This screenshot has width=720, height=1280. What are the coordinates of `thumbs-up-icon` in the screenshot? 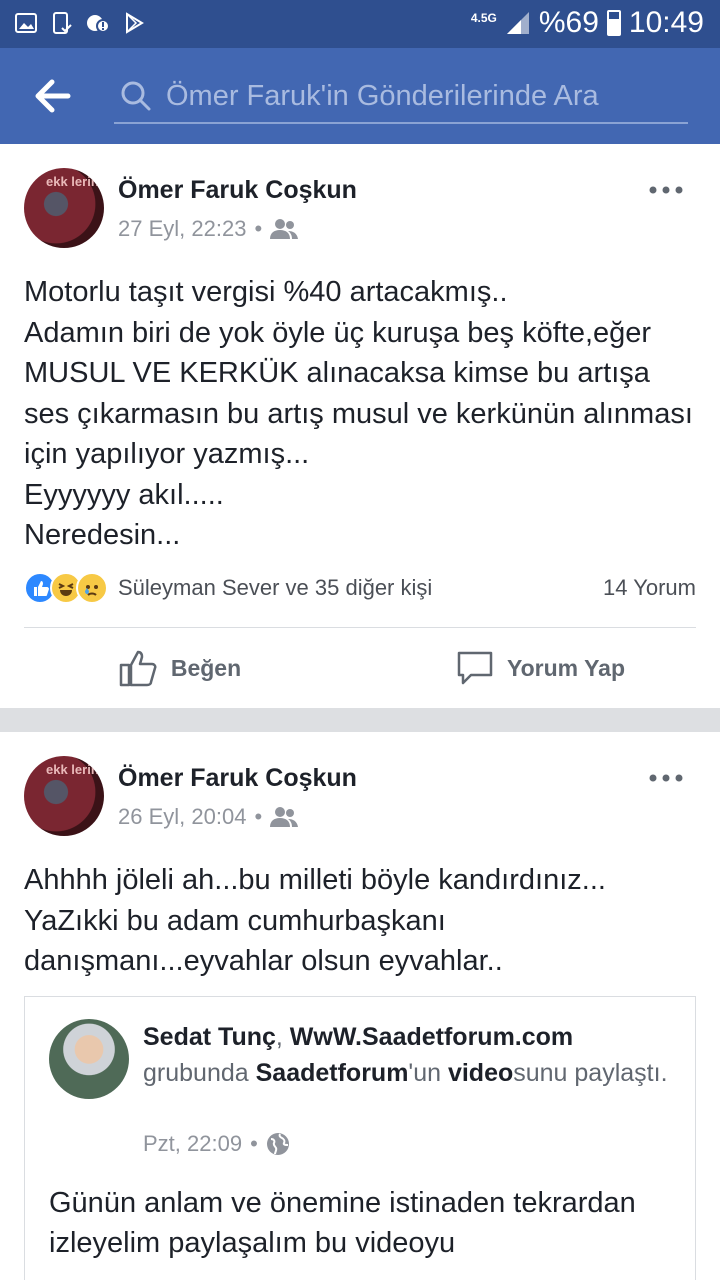 It's located at (138, 668).